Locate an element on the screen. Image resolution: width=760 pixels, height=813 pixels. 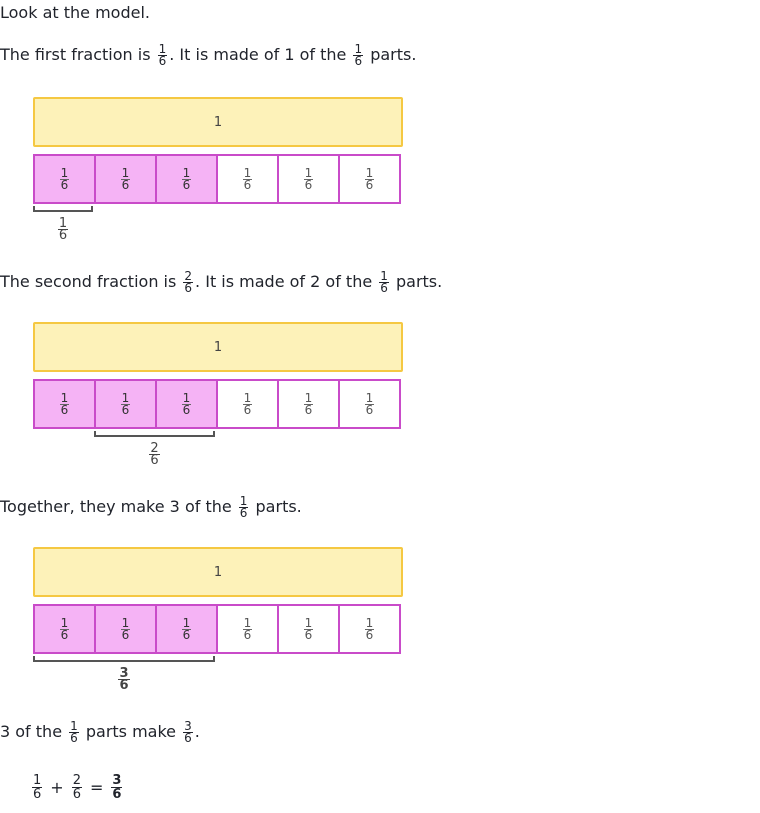
fraction: 36 is located at coordinates (188, 732).